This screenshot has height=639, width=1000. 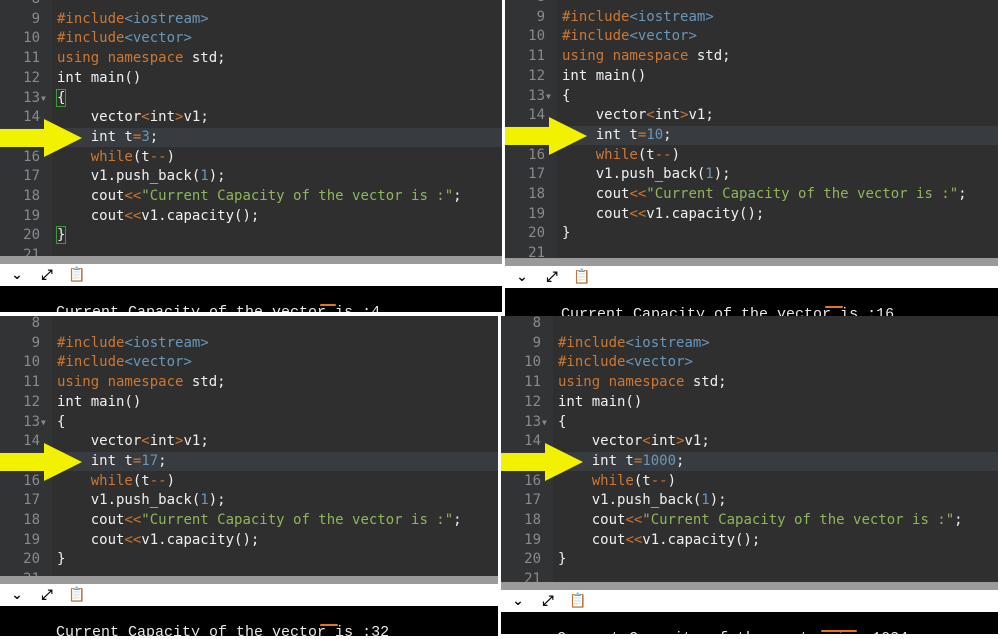 I want to click on line-number: 13, so click(x=532, y=421).